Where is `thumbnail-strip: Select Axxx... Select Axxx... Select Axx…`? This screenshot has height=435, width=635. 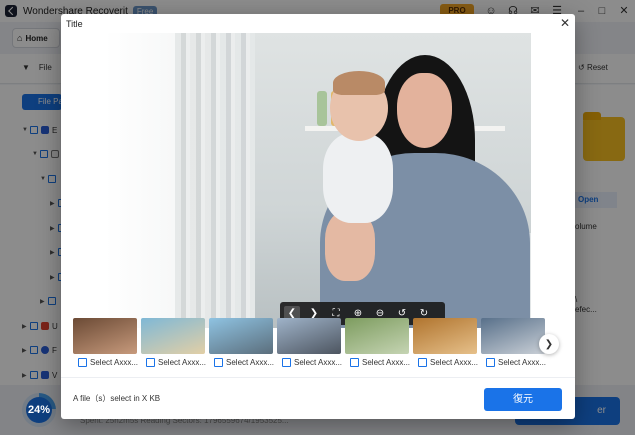
thumbnail-strip: Select Axxx... Select Axxx... Select Axx… is located at coordinates (312, 346).